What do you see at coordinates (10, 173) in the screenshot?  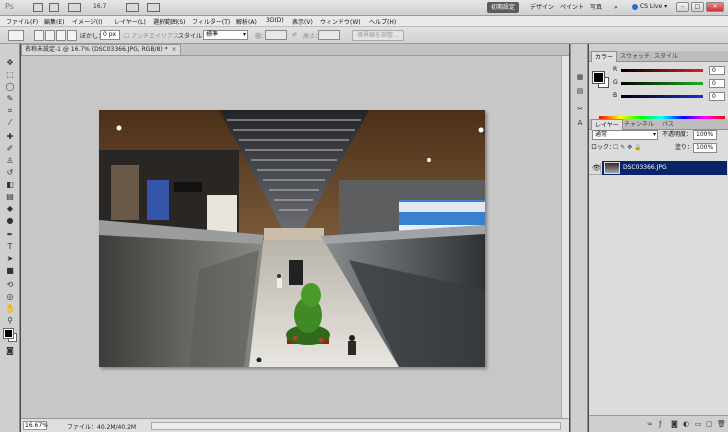 I see `history-brush-tool-icon: ↺` at bounding box center [10, 173].